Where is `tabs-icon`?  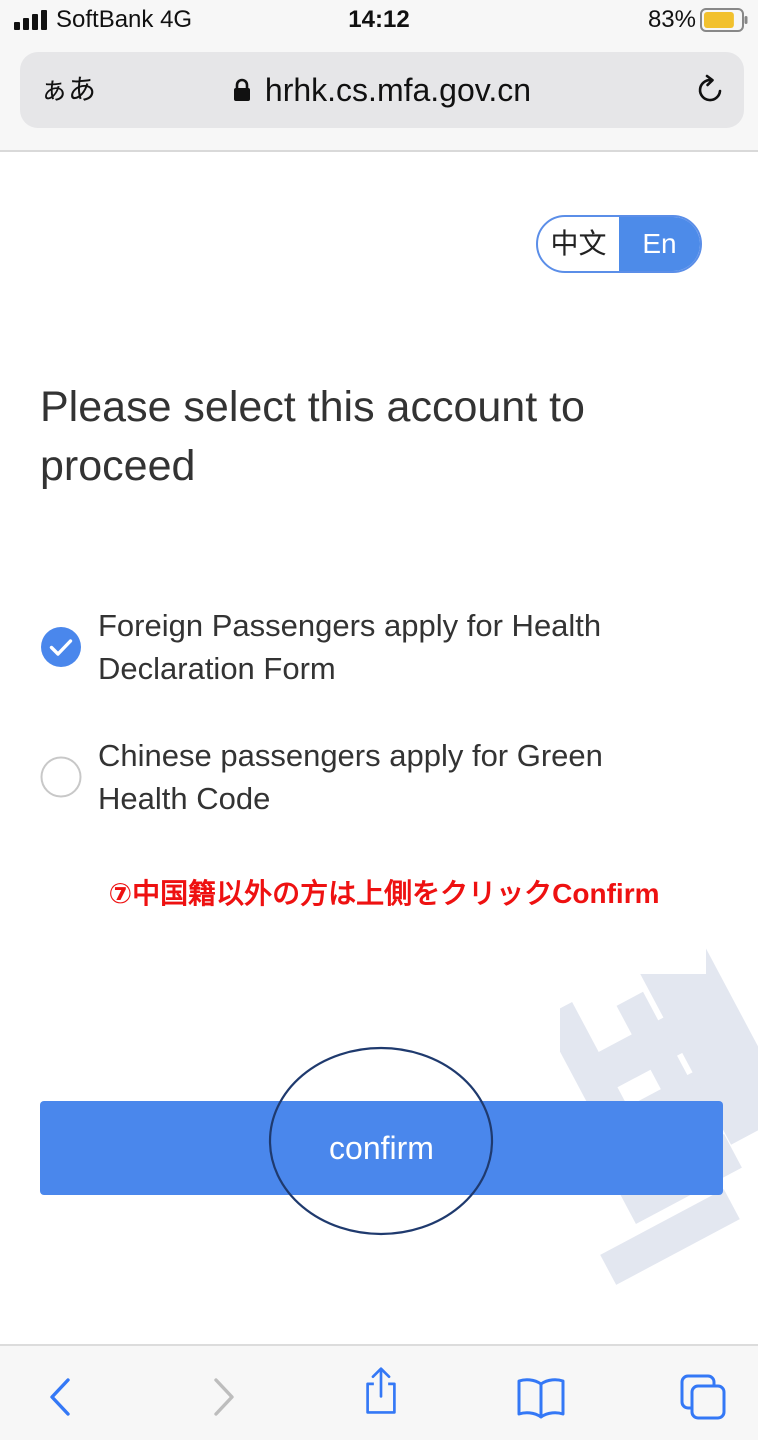
tabs-icon is located at coordinates (703, 1397).